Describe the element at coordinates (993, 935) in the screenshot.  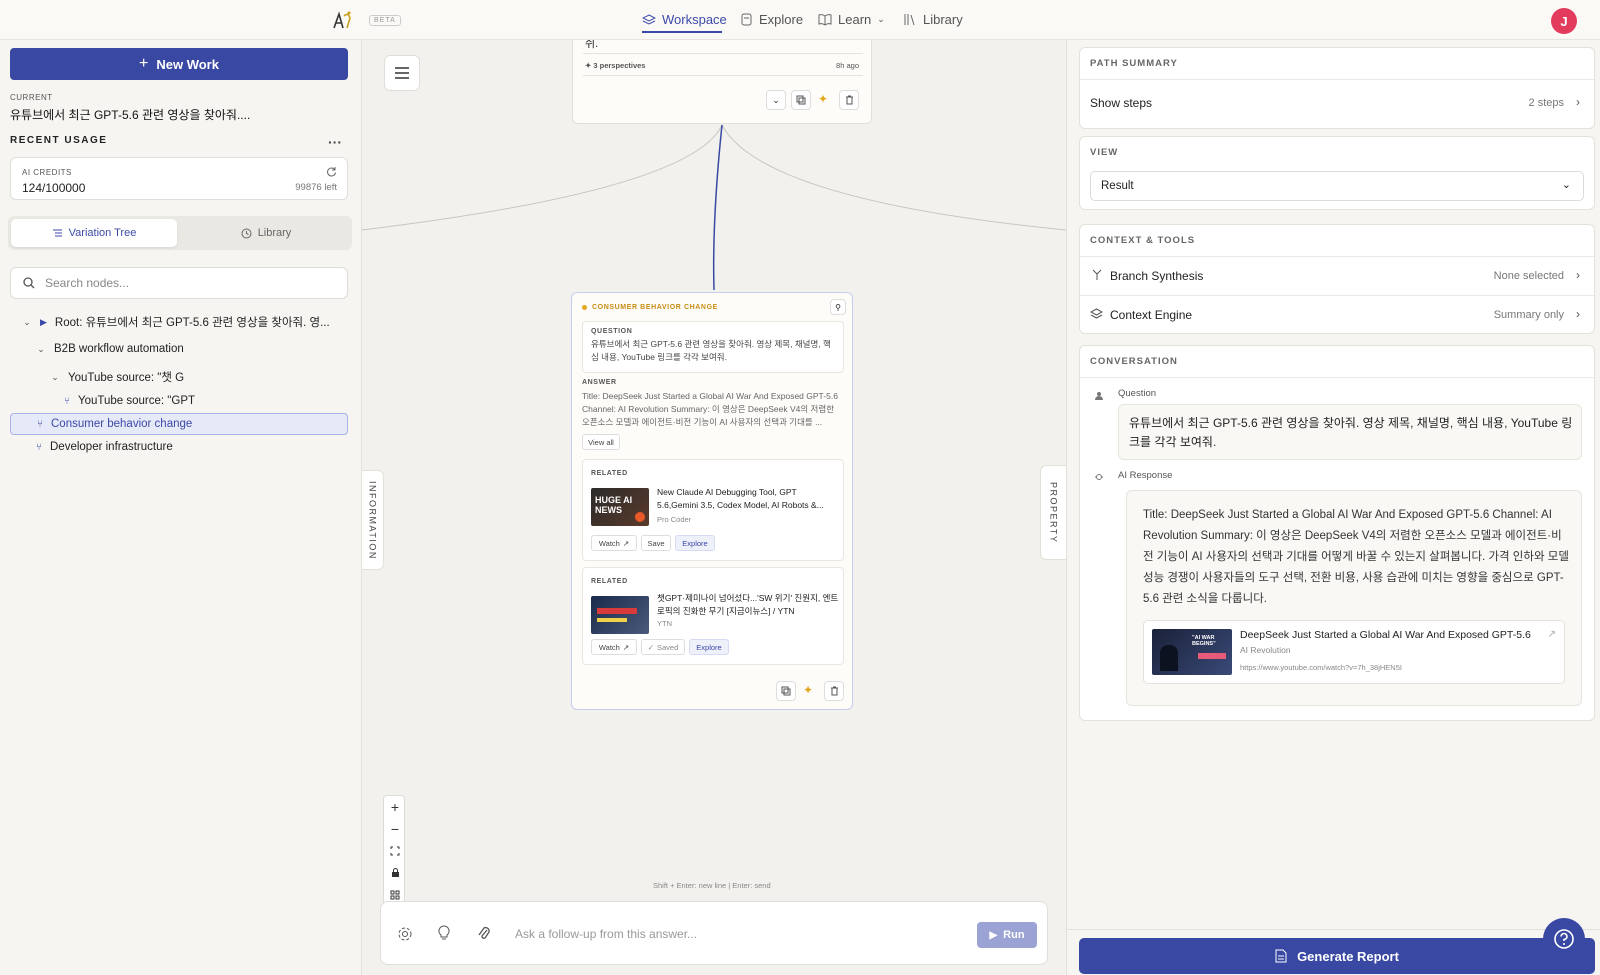
I see `play-icon: ▶` at that location.